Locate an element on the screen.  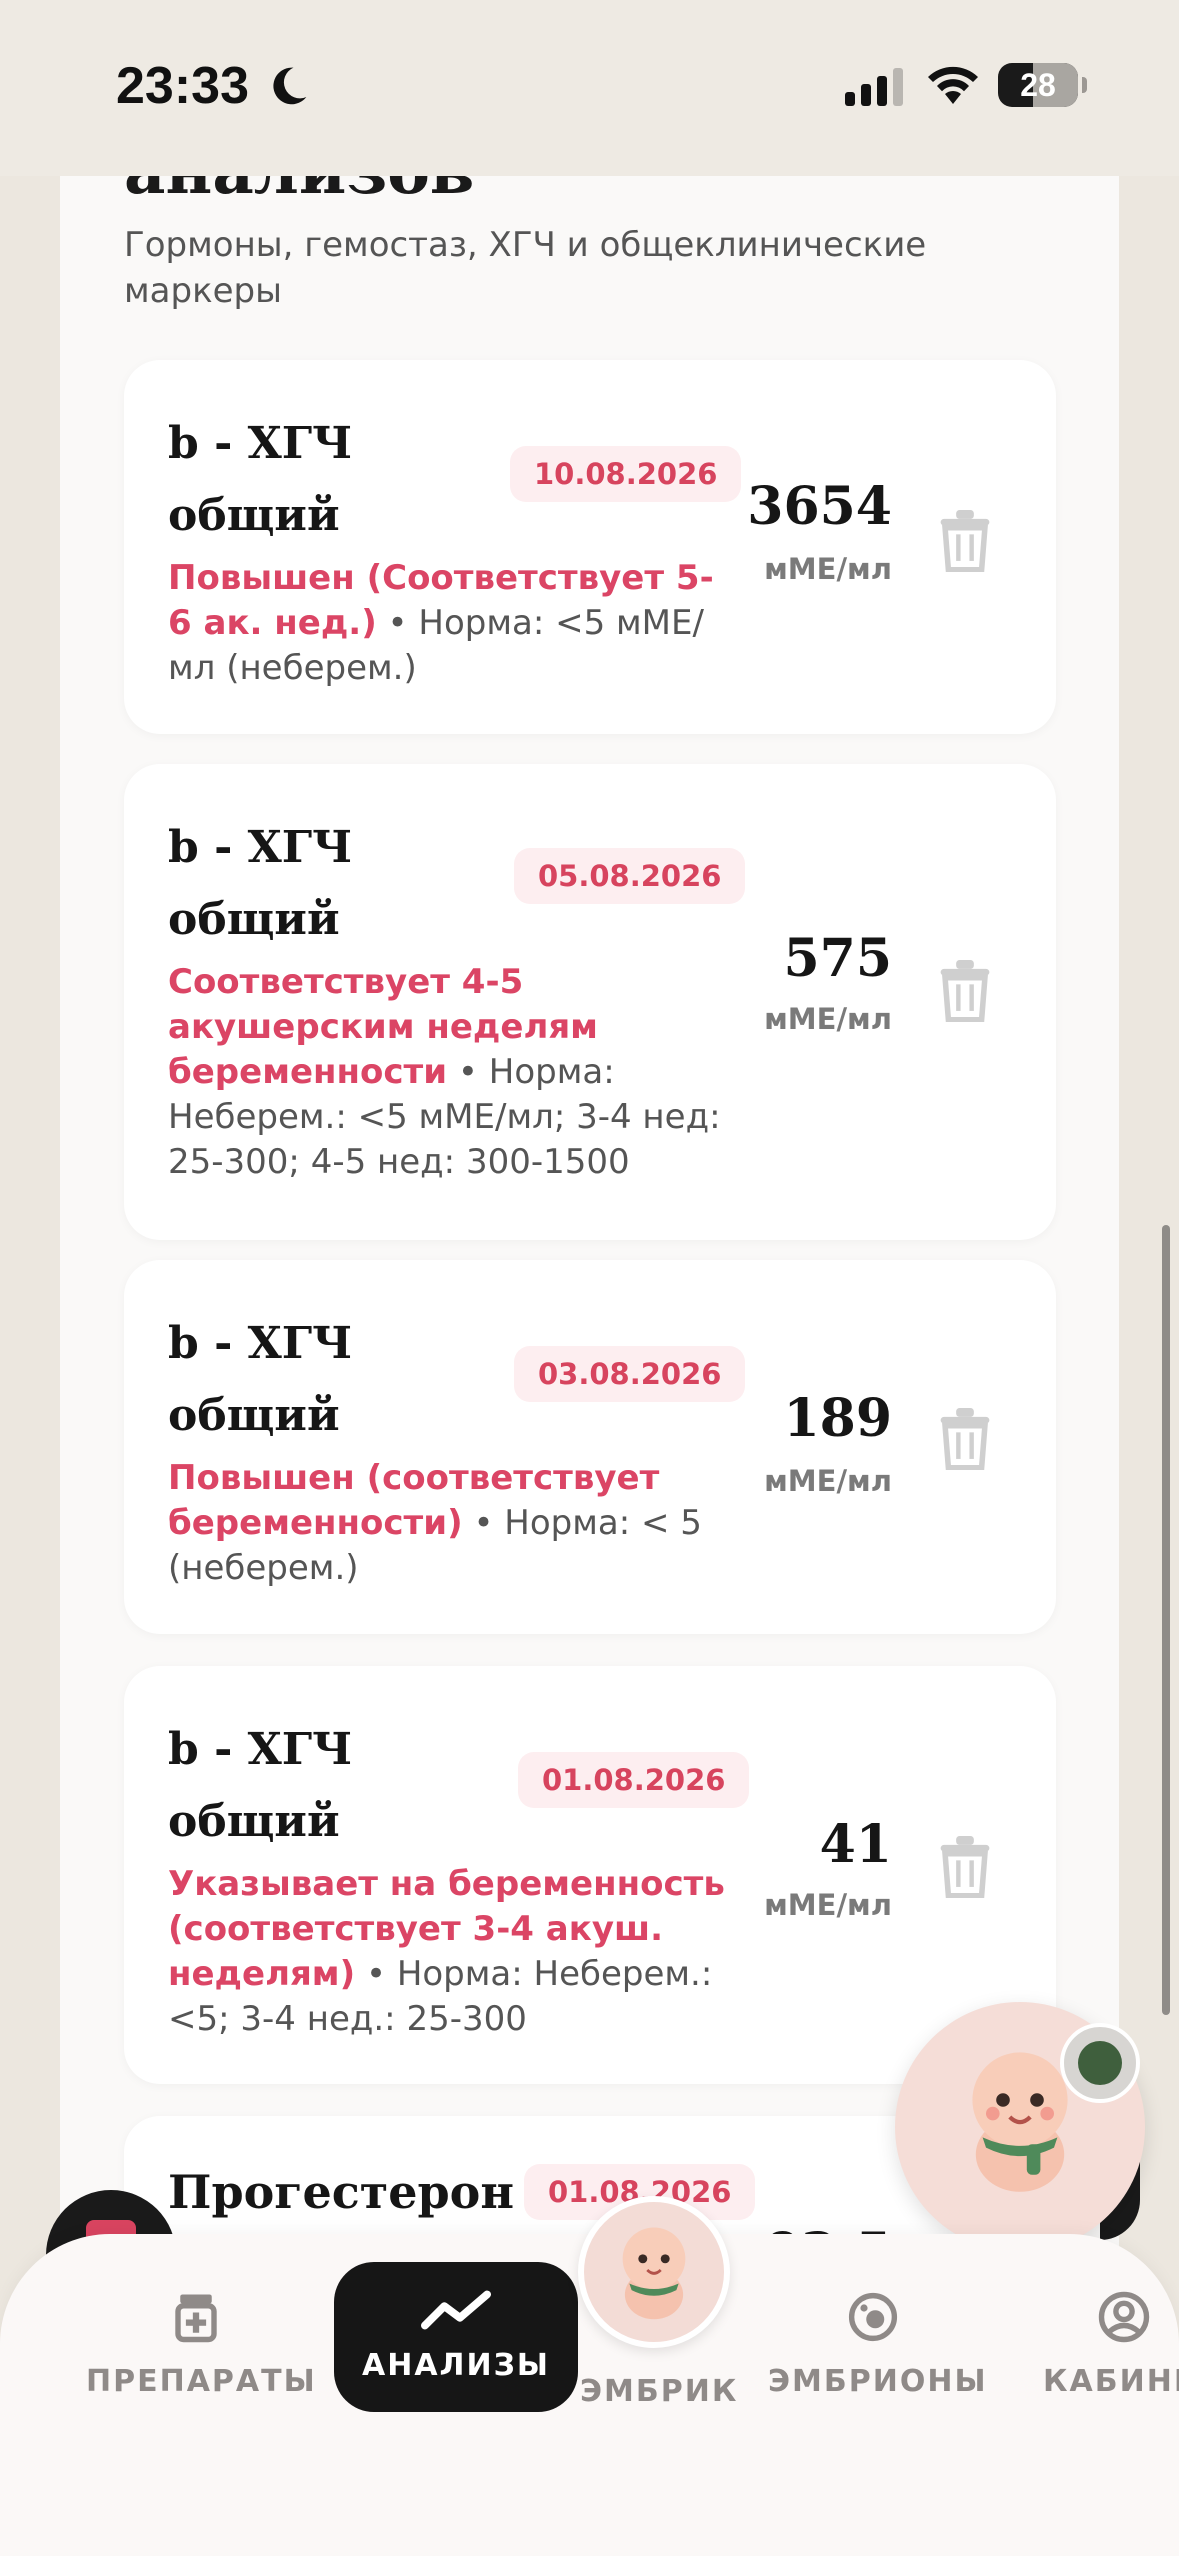
tab-embryos: ЭМБРИОНЫ is located at coordinates (877, 2344).